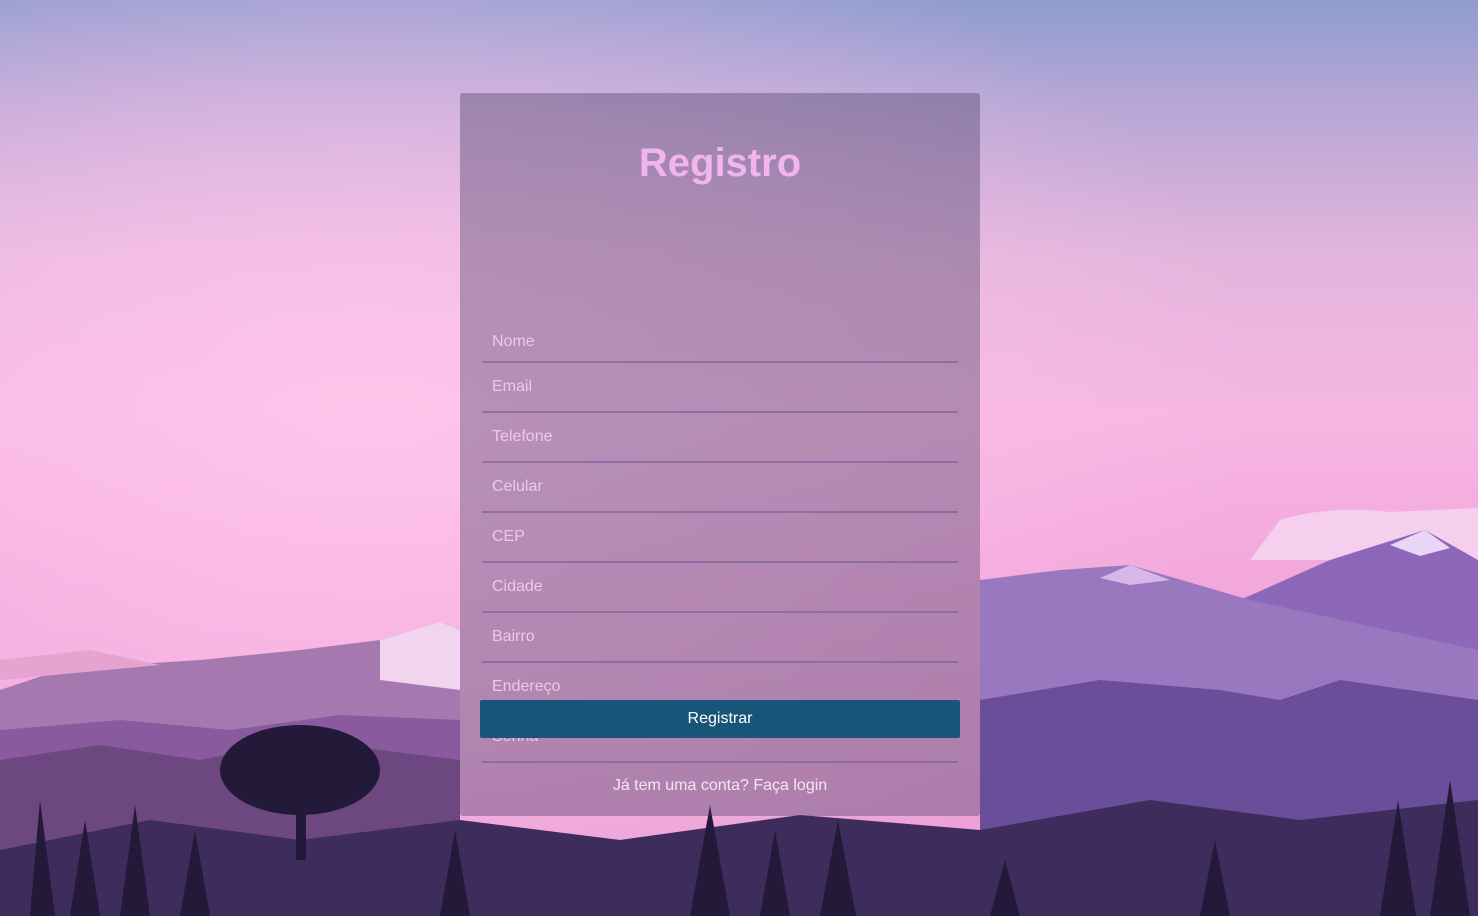  What do you see at coordinates (790, 785) in the screenshot?
I see `login-link: Faça login` at bounding box center [790, 785].